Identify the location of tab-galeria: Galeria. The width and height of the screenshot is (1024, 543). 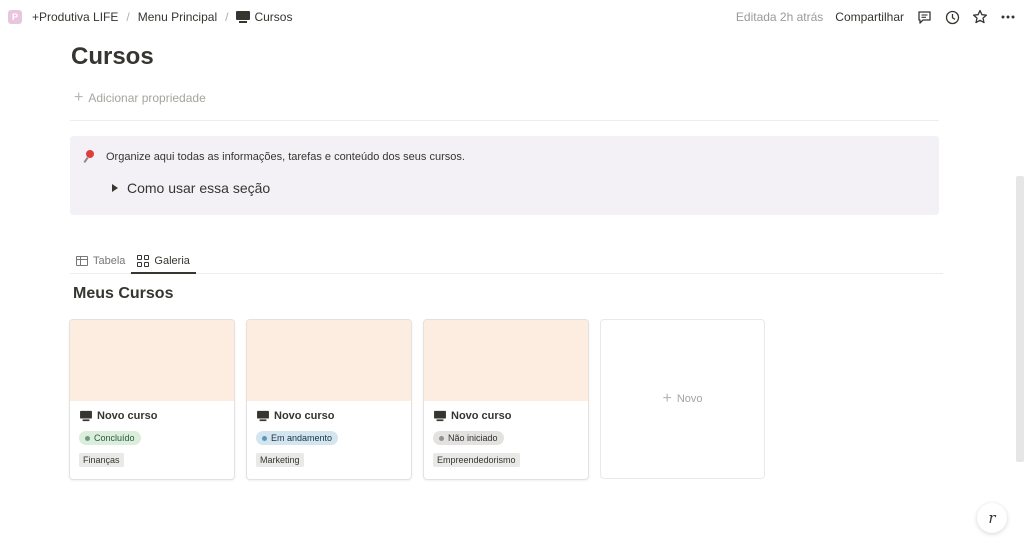
(164, 261).